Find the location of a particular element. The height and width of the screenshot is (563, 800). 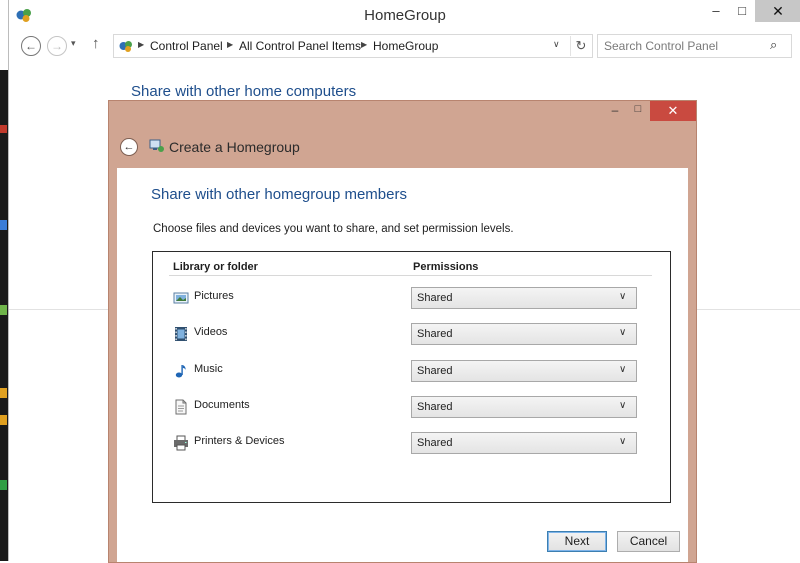

music-icon is located at coordinates (180, 371).